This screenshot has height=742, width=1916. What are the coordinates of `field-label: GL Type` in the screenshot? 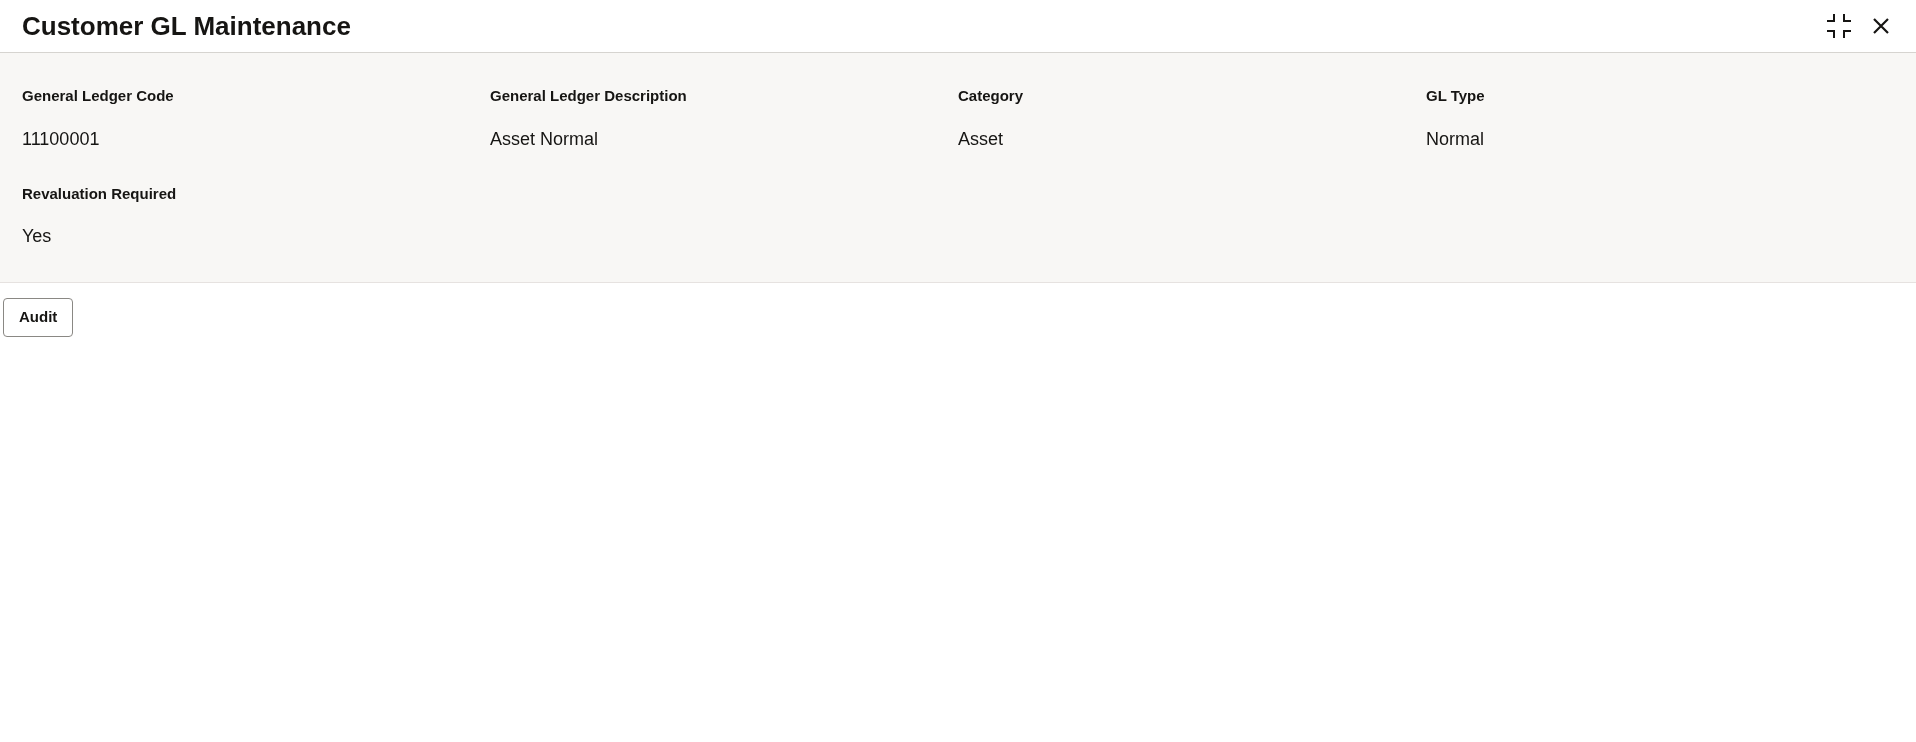 It's located at (1456, 96).